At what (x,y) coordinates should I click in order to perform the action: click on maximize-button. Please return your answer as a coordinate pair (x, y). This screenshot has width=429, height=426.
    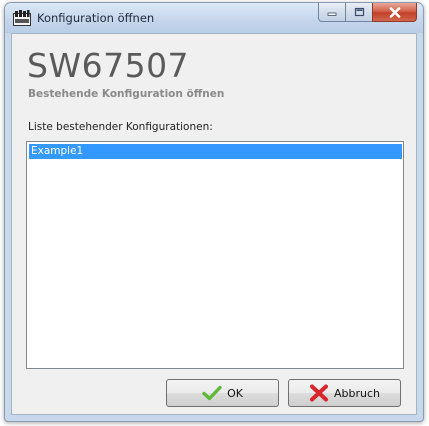
    Looking at the image, I should click on (358, 12).